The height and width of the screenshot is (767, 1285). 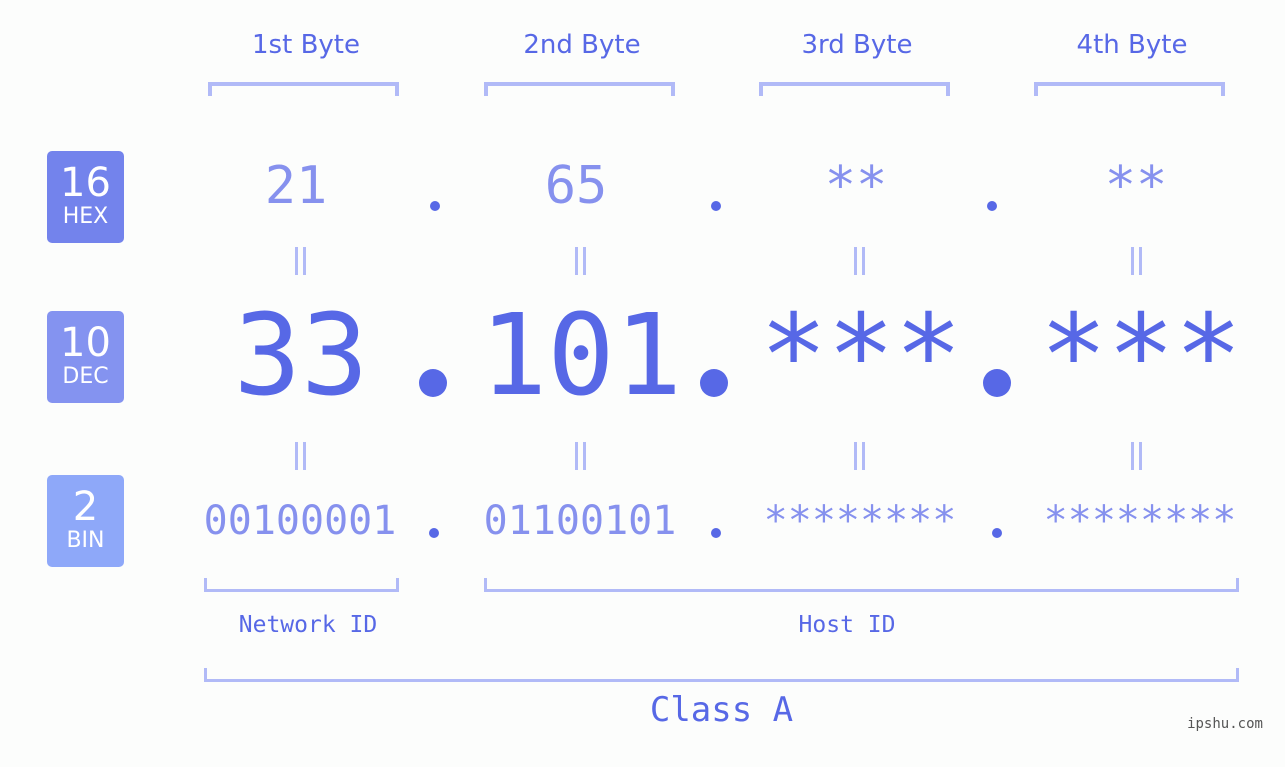 I want to click on byte-header-3: 3rd Byte, so click(x=857, y=45).